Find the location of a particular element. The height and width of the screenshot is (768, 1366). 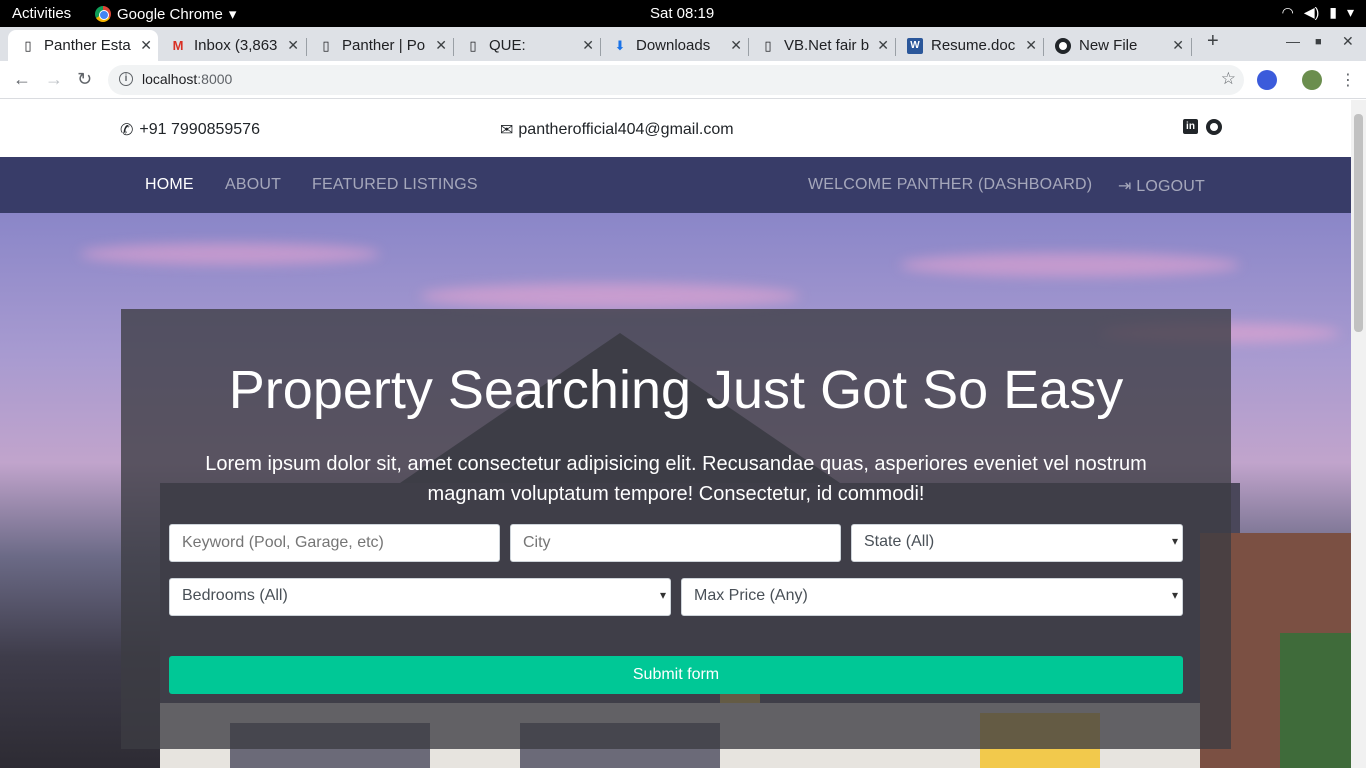

tab-downloads: ⬇ Downloads ✕ is located at coordinates (674, 45).